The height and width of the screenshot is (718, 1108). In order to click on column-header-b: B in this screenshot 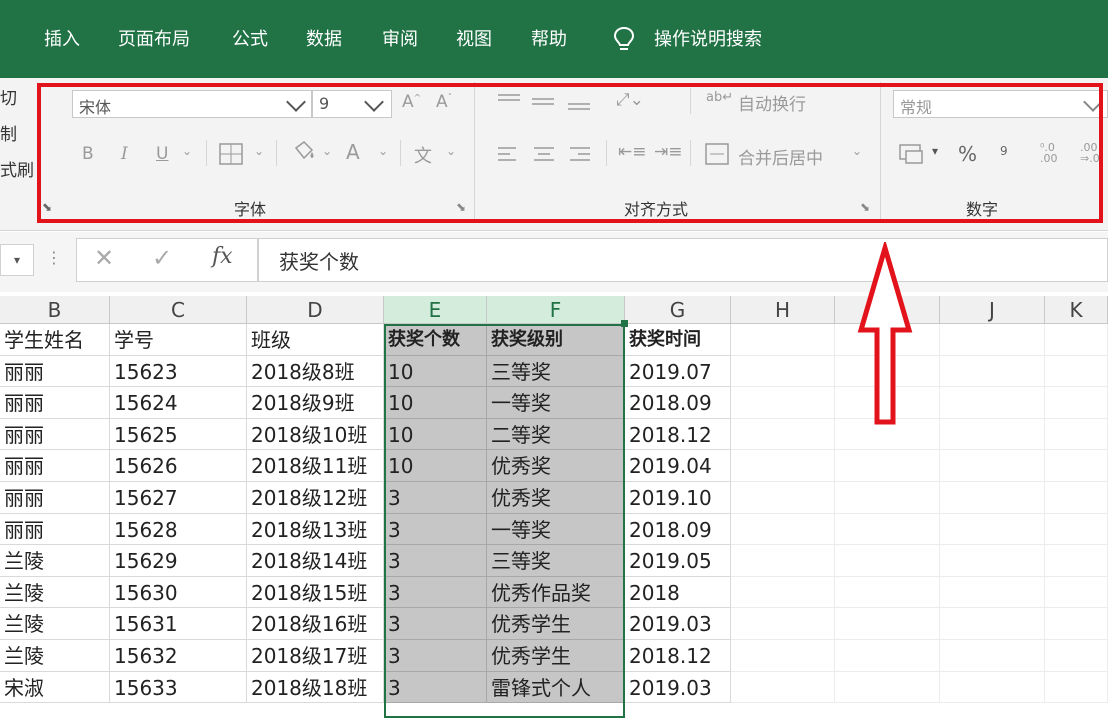, I will do `click(55, 310)`.